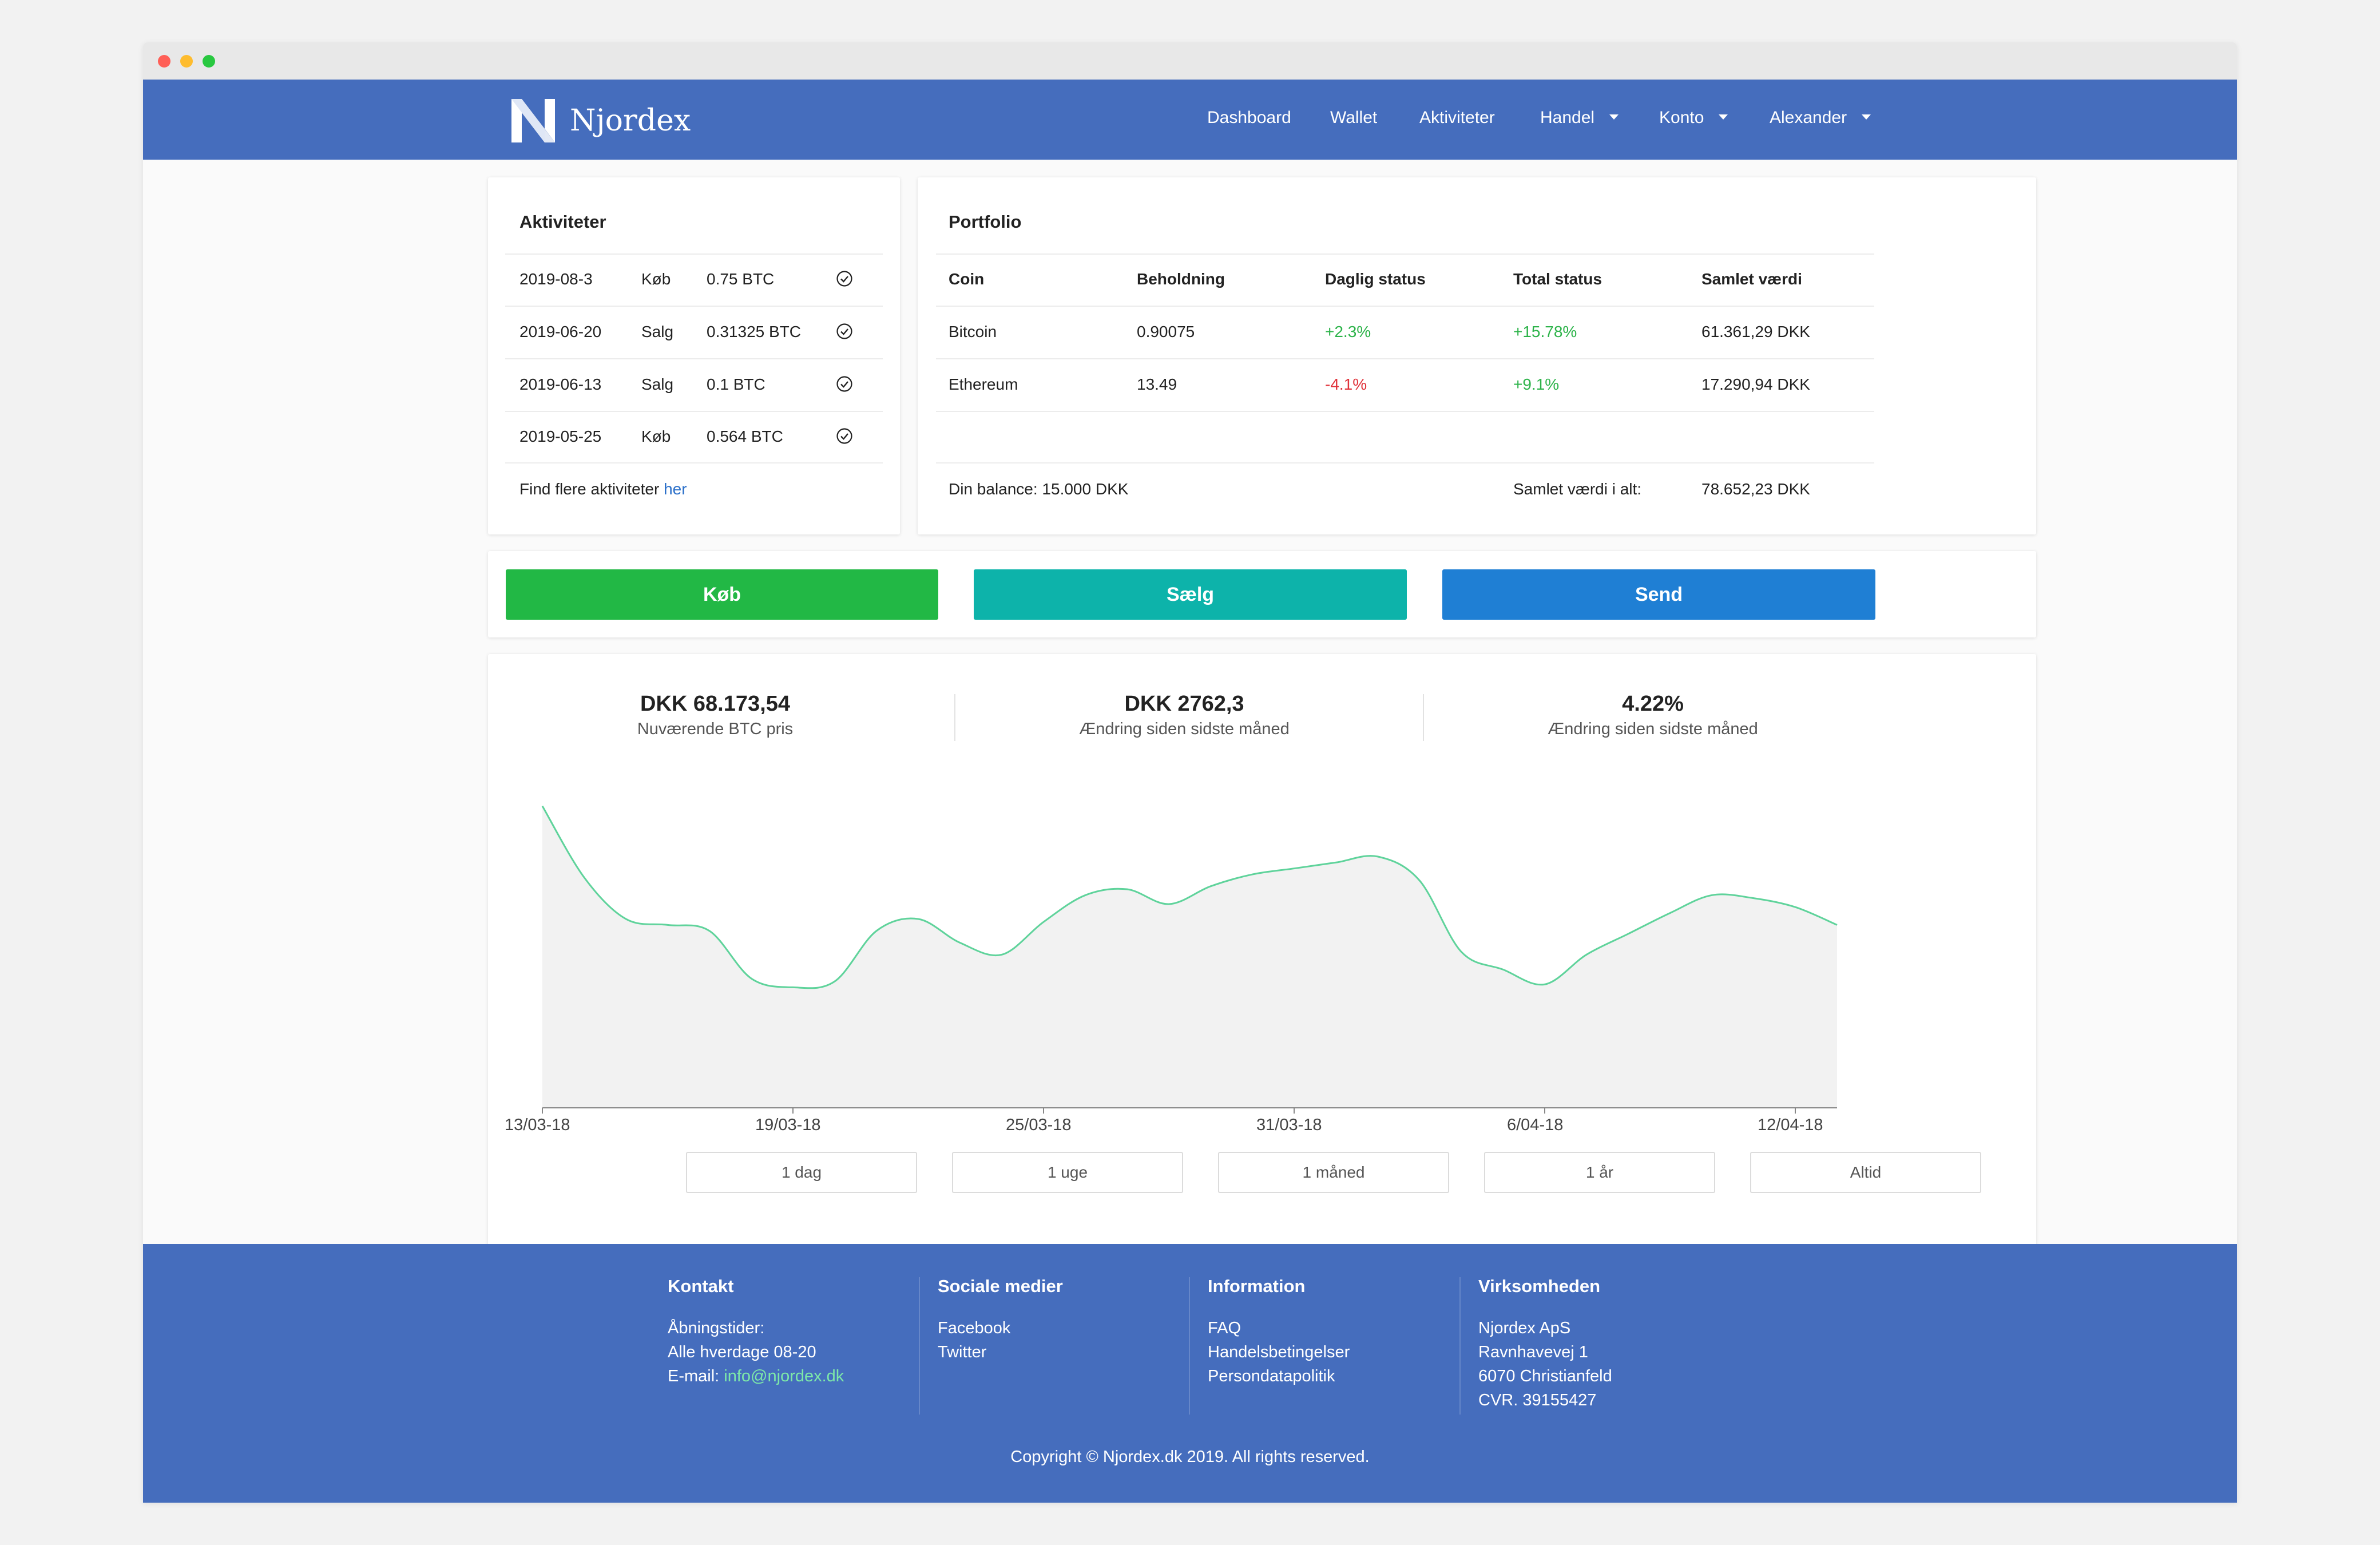 The width and height of the screenshot is (2380, 1545). What do you see at coordinates (1557, 279) in the screenshot?
I see `column-header-total: Total status` at bounding box center [1557, 279].